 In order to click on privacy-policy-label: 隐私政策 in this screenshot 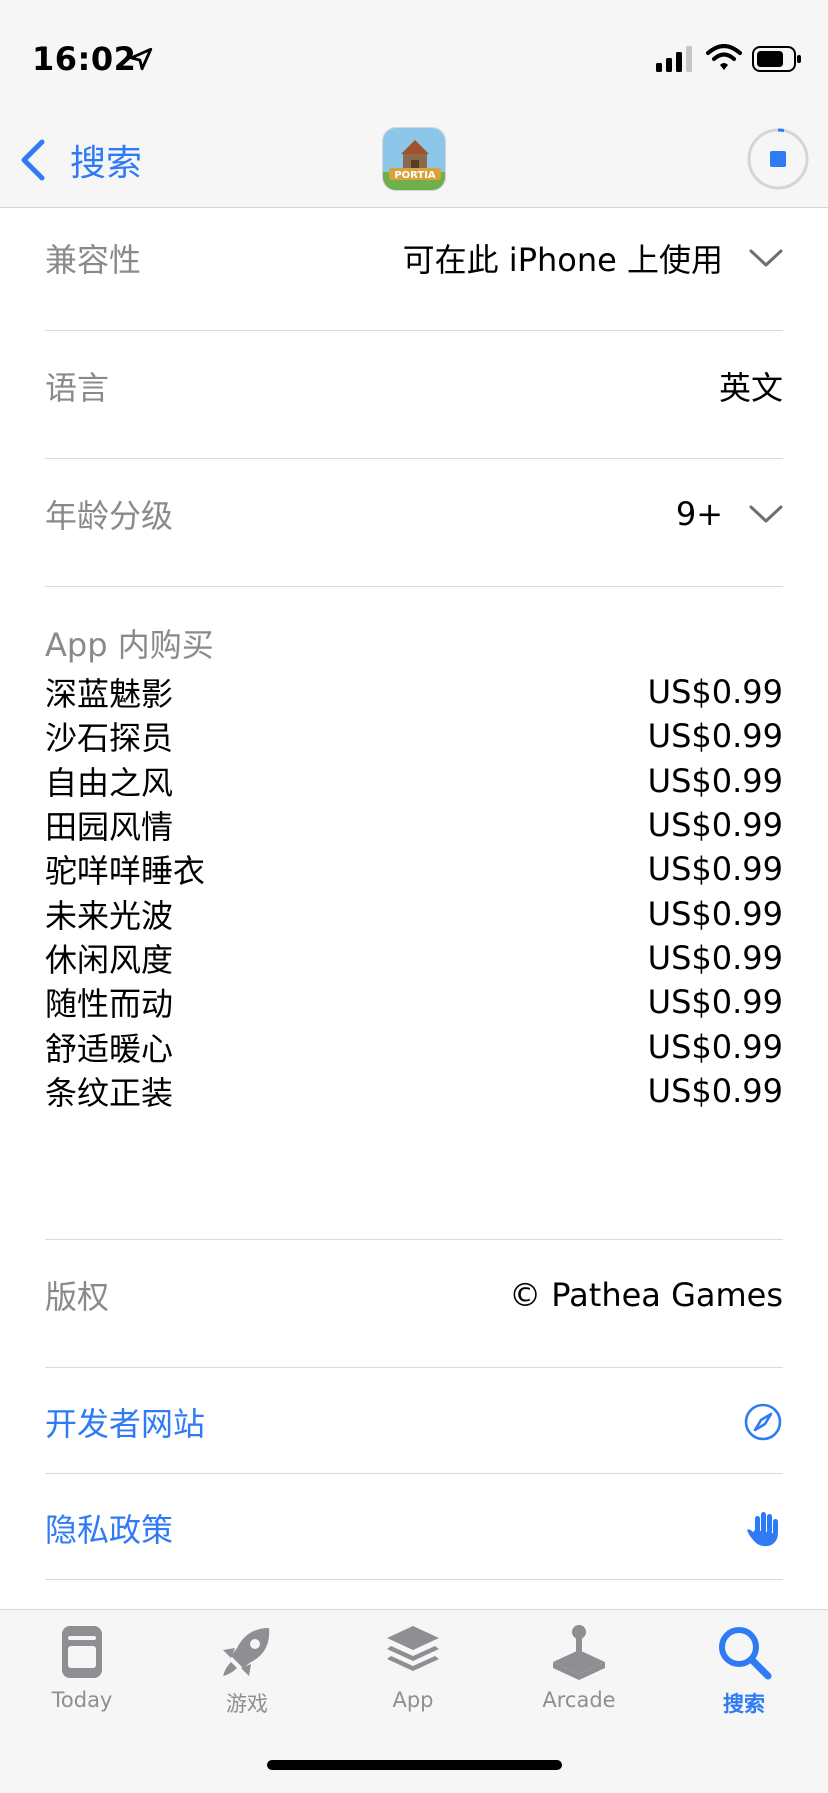, I will do `click(109, 1530)`.